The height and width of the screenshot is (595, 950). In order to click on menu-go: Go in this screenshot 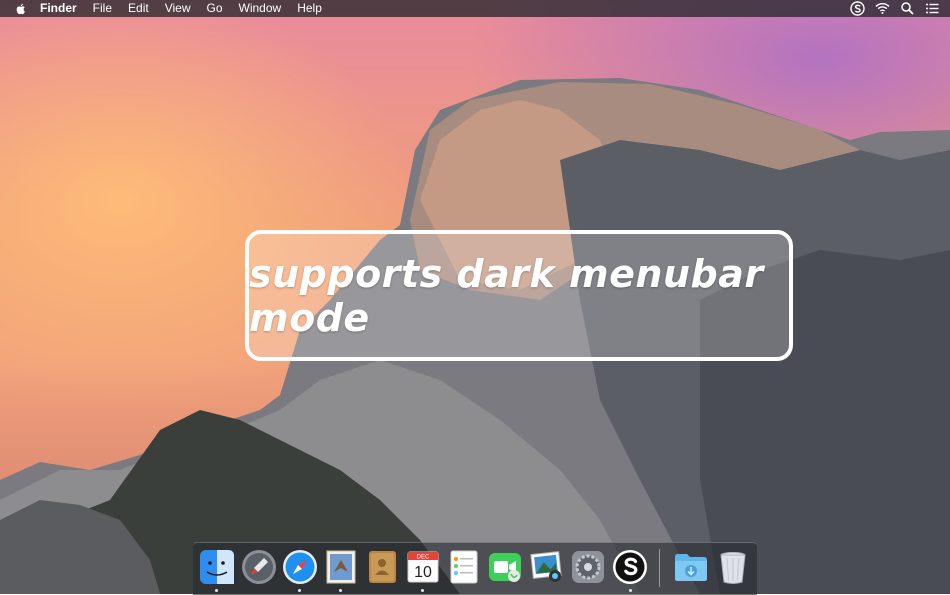, I will do `click(215, 8)`.